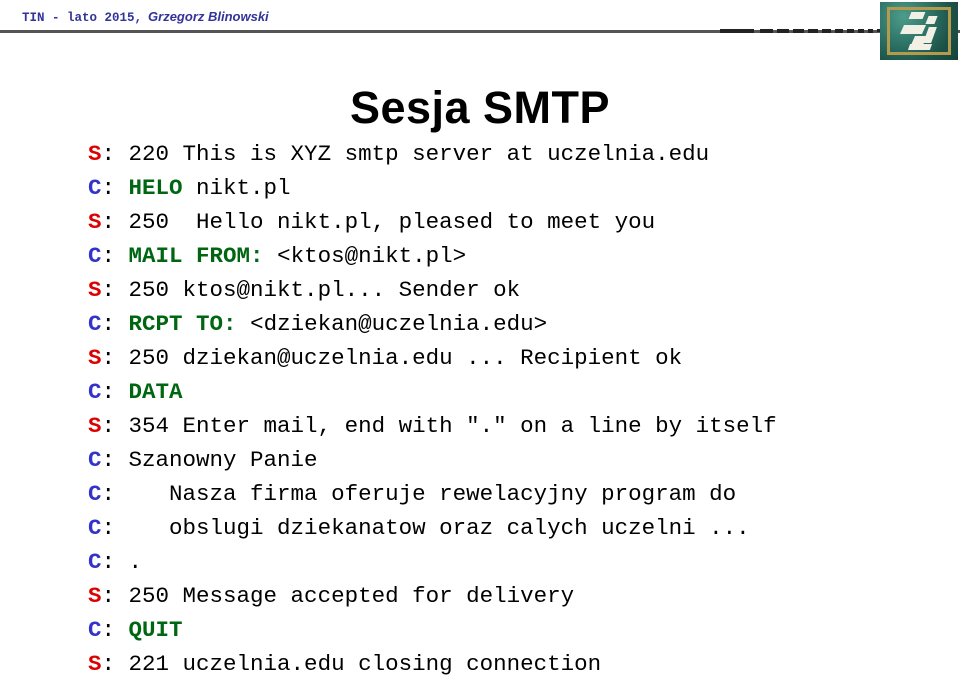  Describe the element at coordinates (82, 18) in the screenshot. I see `header-course-label: TIN - lato 2015,` at that location.